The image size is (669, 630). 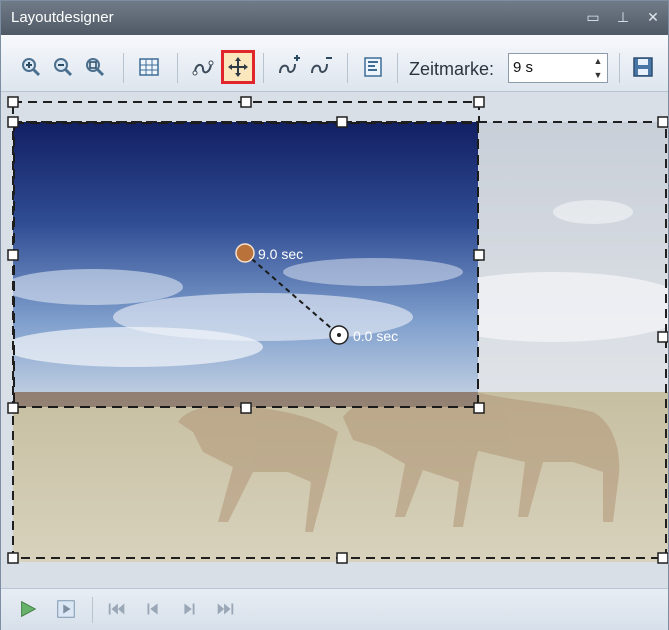 I want to click on prev-frame-icon, so click(x=153, y=609).